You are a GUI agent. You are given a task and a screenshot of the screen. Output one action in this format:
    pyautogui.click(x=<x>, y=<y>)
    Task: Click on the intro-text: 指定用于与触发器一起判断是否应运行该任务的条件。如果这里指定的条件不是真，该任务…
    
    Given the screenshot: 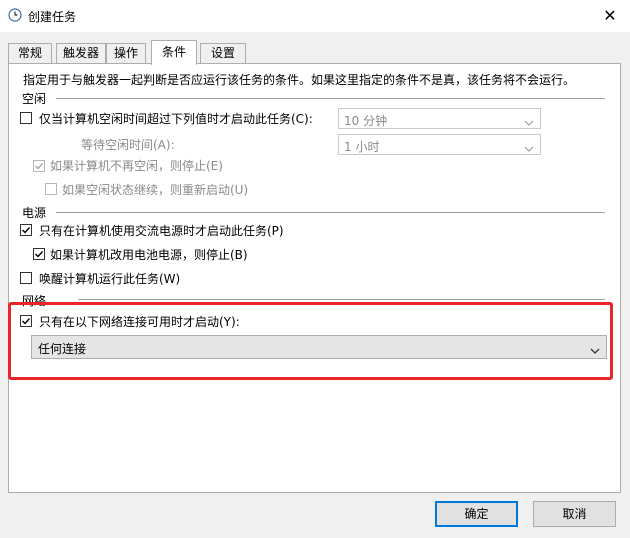 What is the action you would take?
    pyautogui.click(x=299, y=80)
    